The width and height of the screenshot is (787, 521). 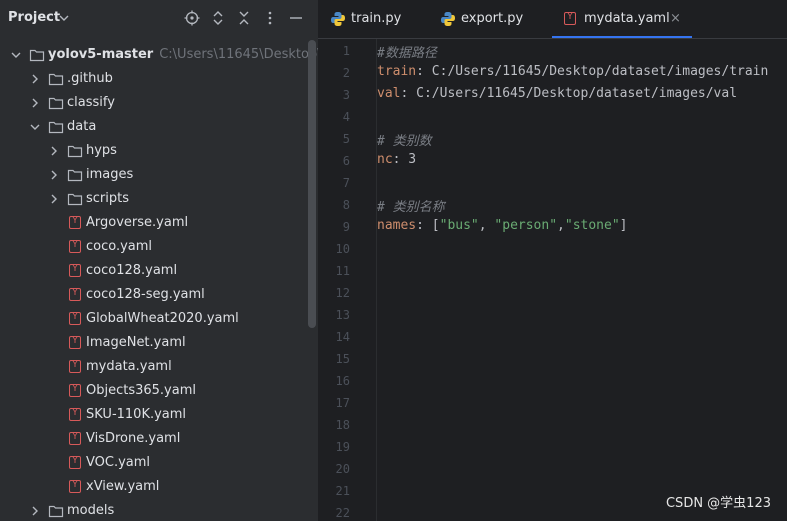 I want to click on tree-item-label: coco128-seg.yaml, so click(x=145, y=294).